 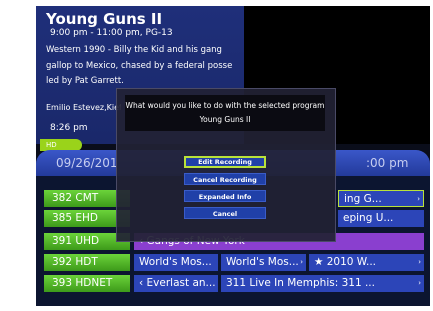 I want to click on channel-hdt: 392 HDT, so click(x=87, y=262).